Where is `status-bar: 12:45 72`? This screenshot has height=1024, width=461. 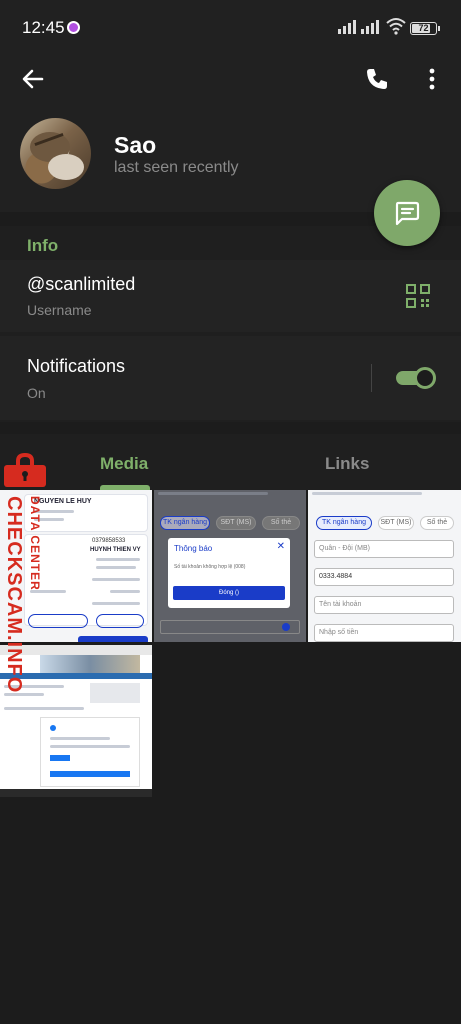 status-bar: 12:45 72 is located at coordinates (230, 28).